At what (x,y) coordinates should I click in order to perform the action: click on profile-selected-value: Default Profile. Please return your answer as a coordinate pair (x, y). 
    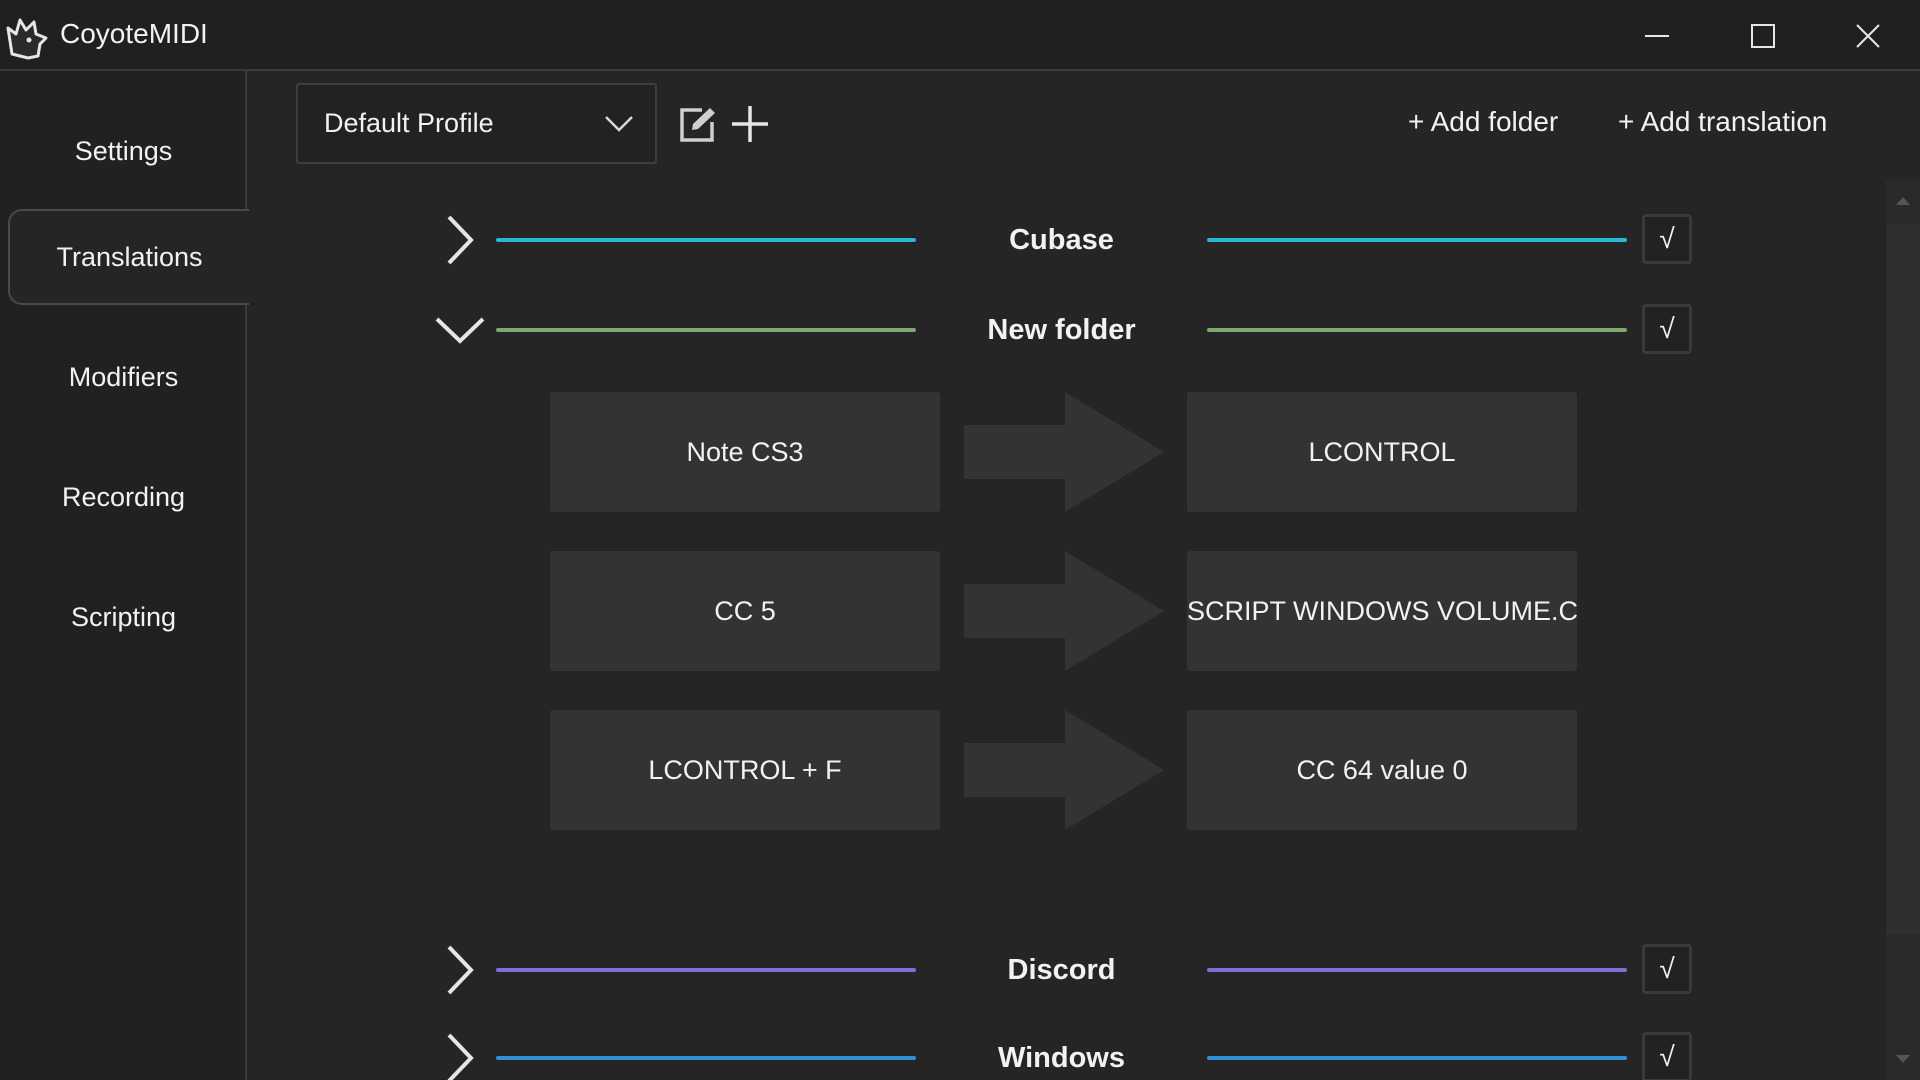
    Looking at the image, I should click on (409, 123).